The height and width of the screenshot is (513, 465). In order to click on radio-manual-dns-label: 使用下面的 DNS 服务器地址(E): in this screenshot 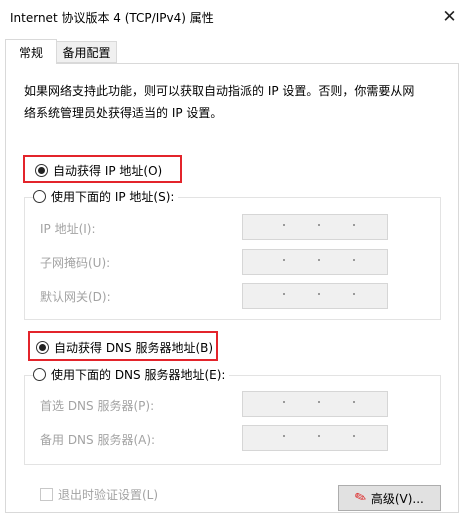, I will do `click(138, 375)`.